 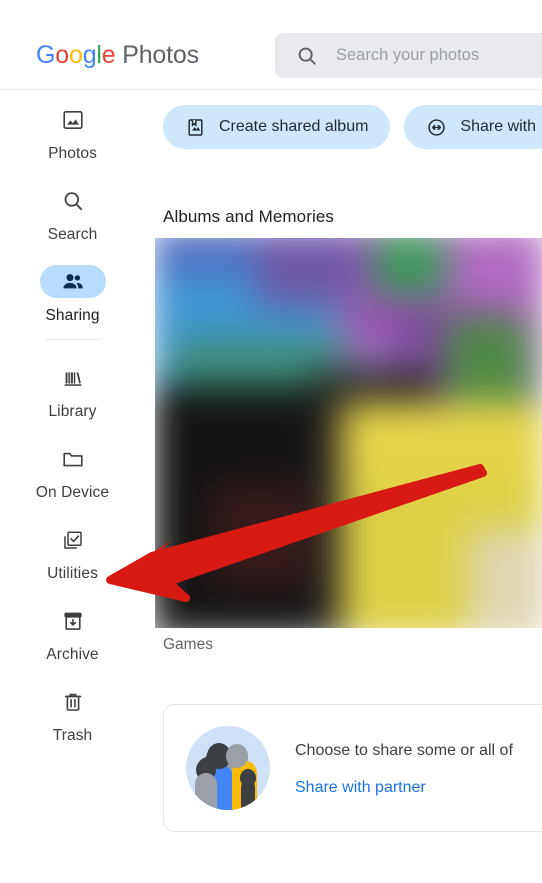 I want to click on sidebar-item-utilities: Utilities, so click(x=72, y=550).